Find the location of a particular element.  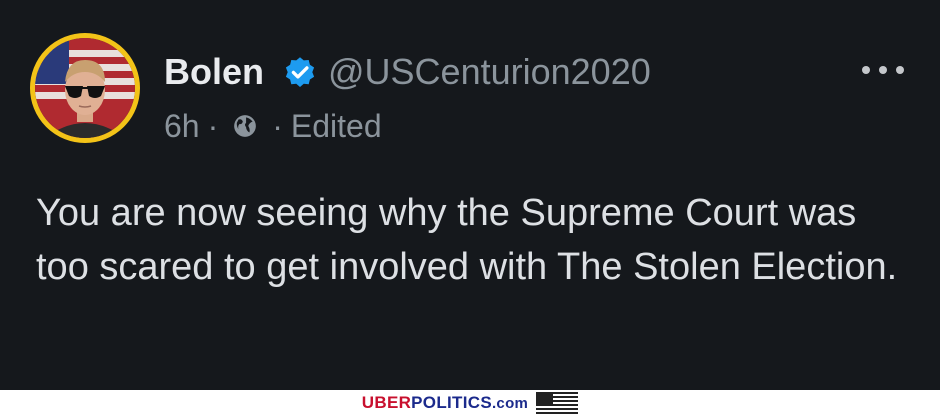

verified-check-icon is located at coordinates (300, 72).